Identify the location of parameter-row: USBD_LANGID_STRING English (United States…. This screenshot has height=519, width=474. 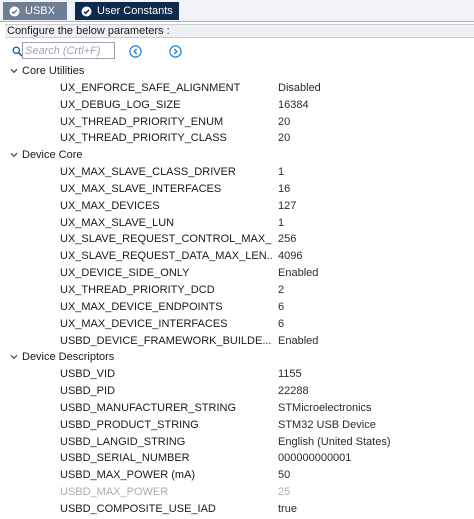
(237, 442).